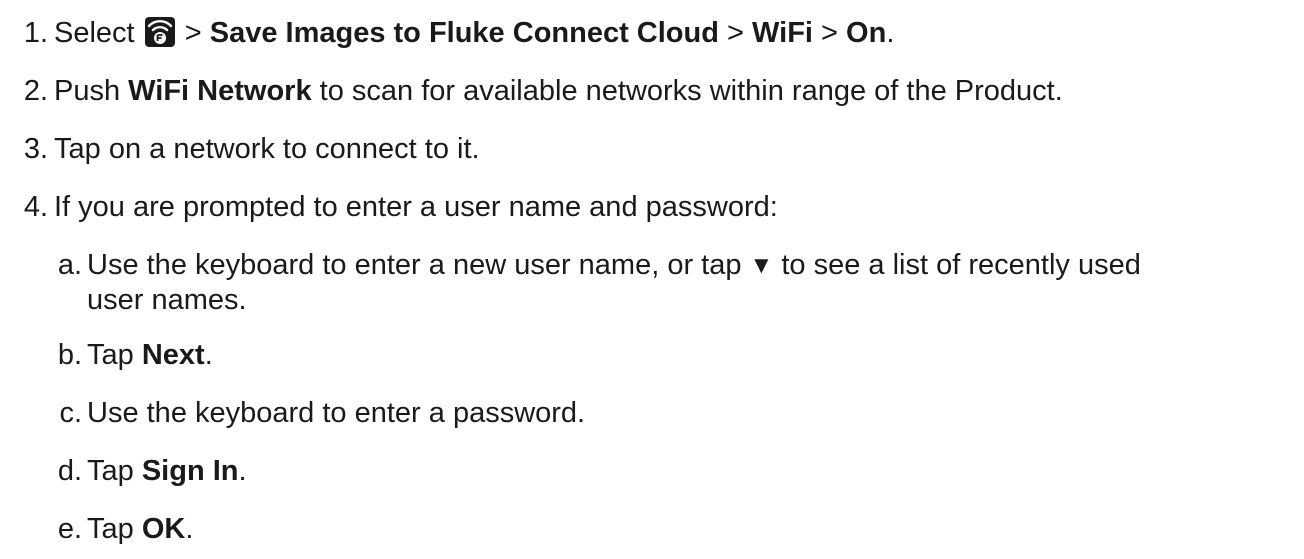 Image resolution: width=1304 pixels, height=559 pixels. What do you see at coordinates (267, 149) in the screenshot?
I see `step-text: Tap on a network to connect to it.` at bounding box center [267, 149].